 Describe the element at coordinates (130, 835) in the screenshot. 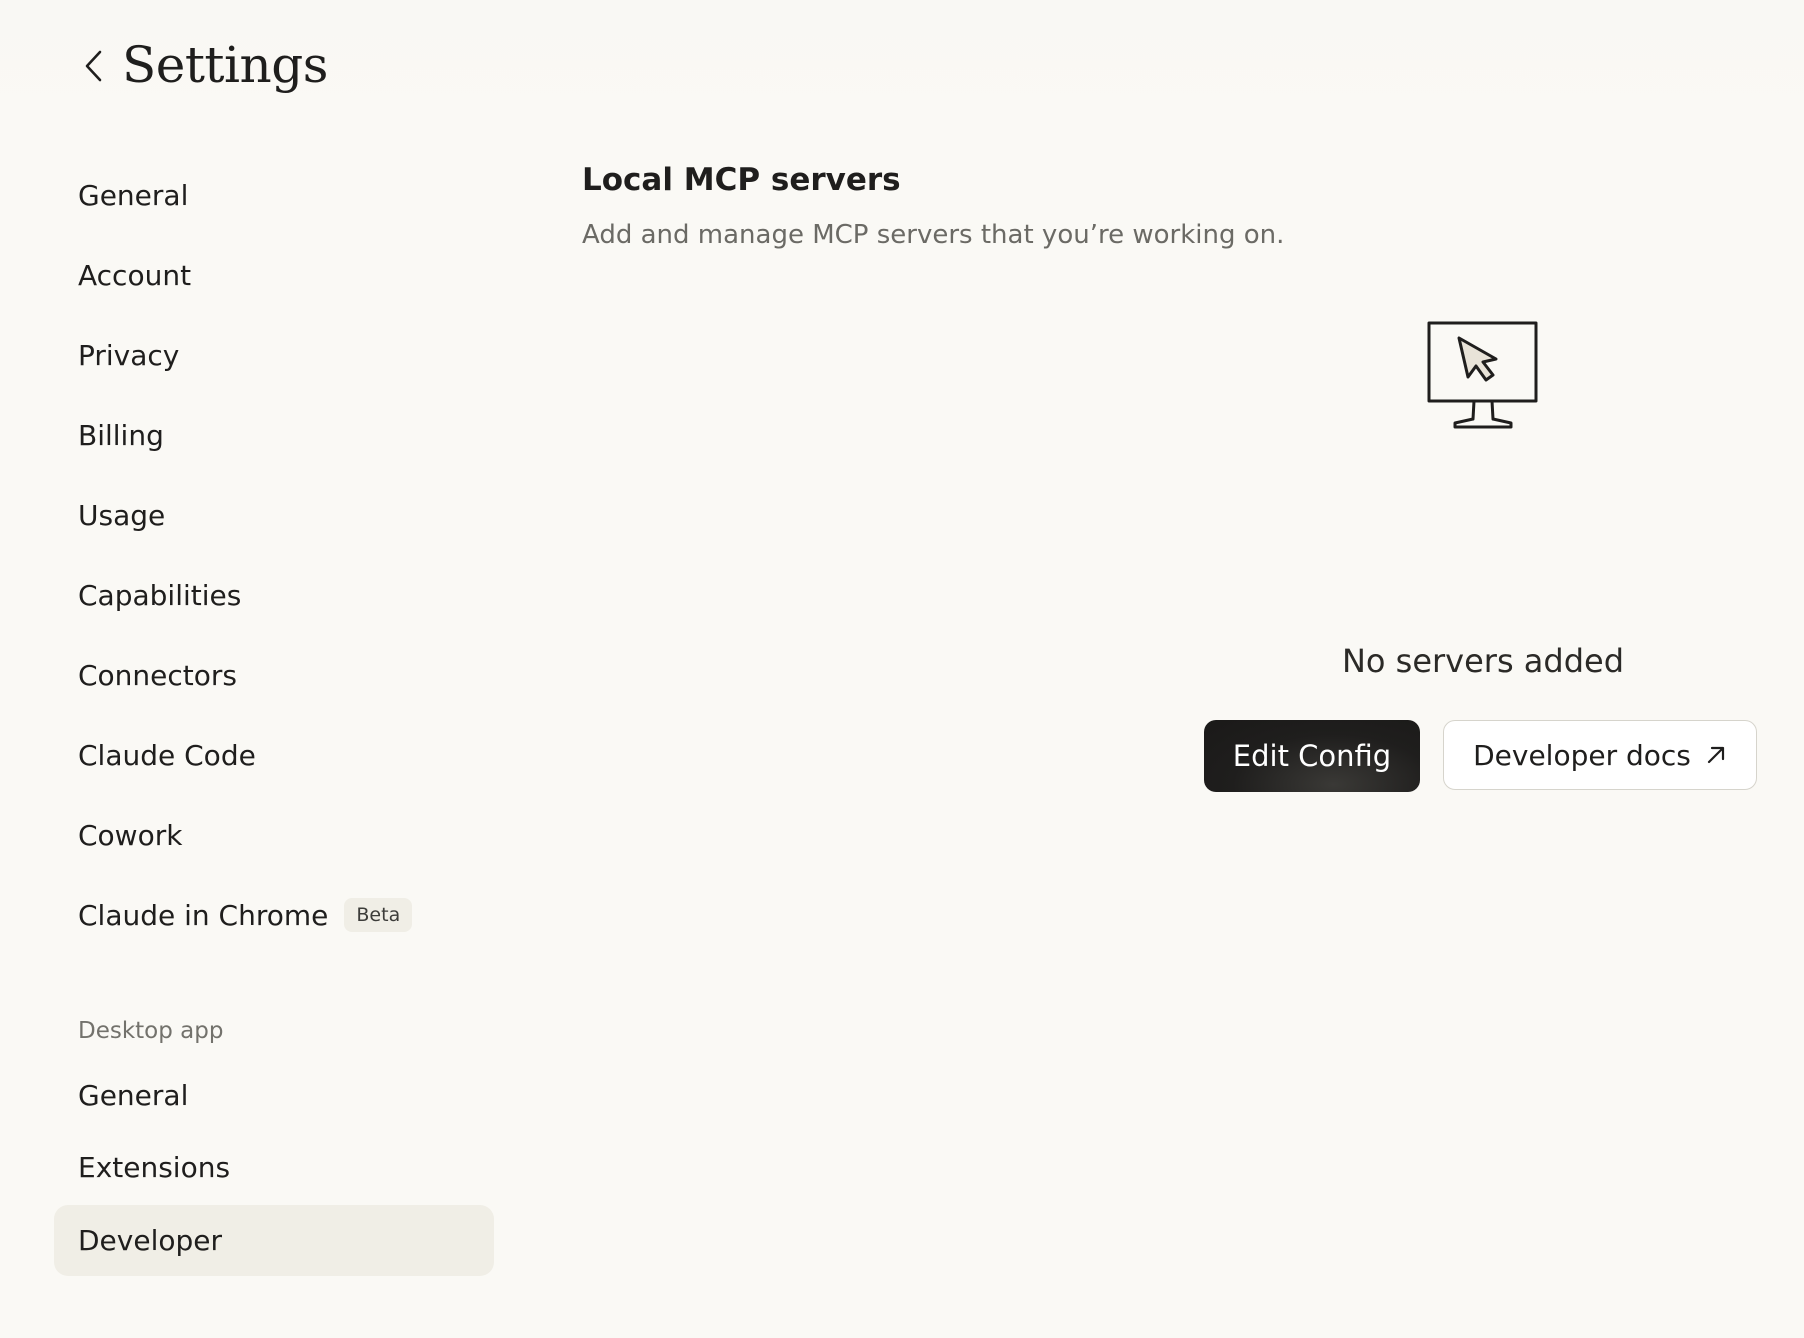

I see `sidebar-item-label: Cowork` at that location.